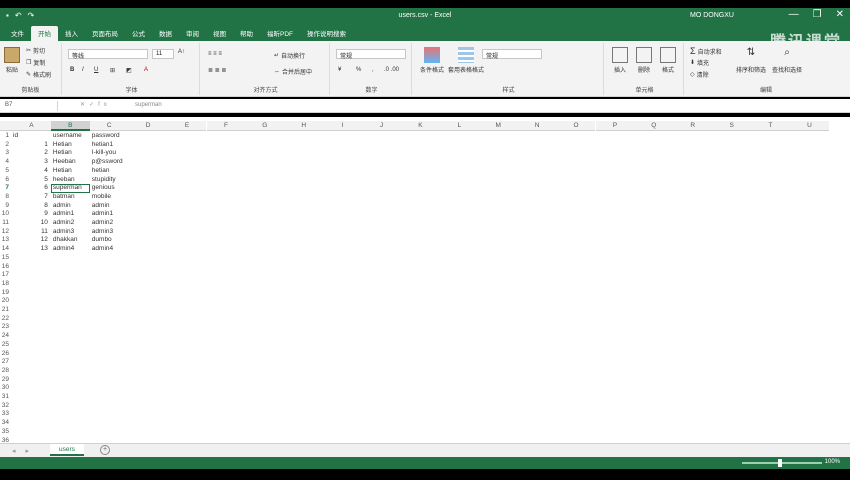 Image resolution: width=850 pixels, height=480 pixels. Describe the element at coordinates (30, 188) in the screenshot. I see `cell-A7: 6` at that location.